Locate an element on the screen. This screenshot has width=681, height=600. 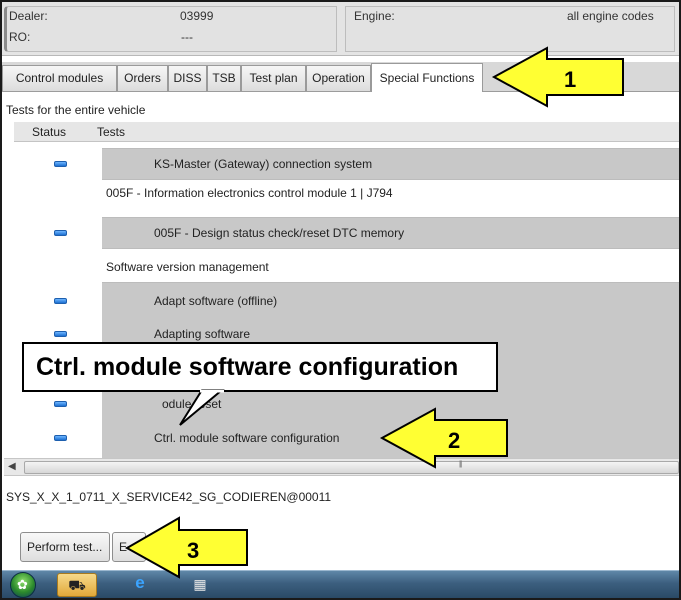
arrow-2-label: 2 is located at coordinates (454, 440).